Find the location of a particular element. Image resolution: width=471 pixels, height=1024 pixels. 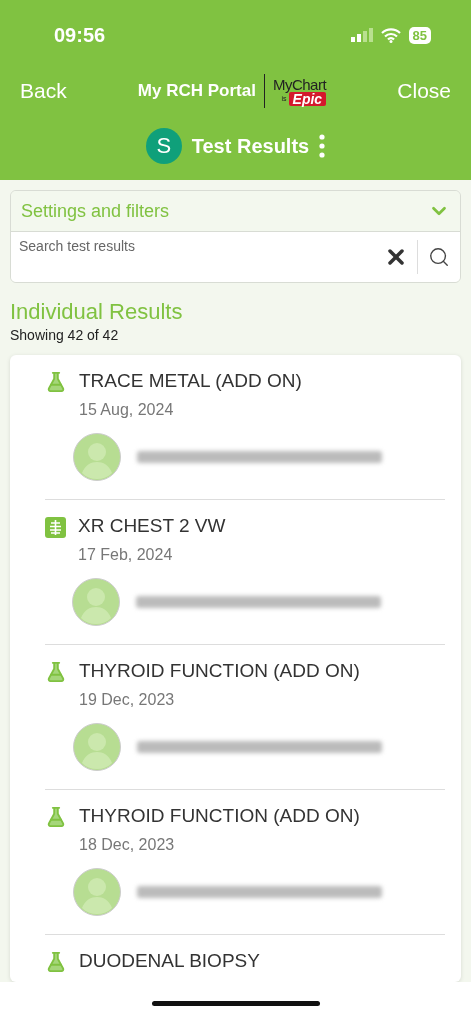

result-date: 19 Dec, 2023 is located at coordinates (127, 699).